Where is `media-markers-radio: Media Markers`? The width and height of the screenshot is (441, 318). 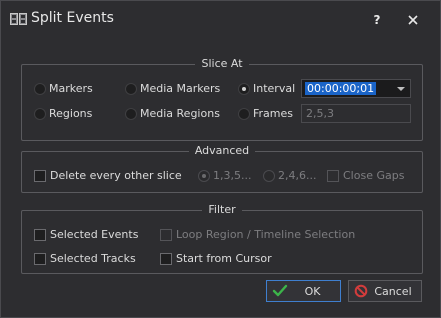 media-markers-radio: Media Markers is located at coordinates (172, 88).